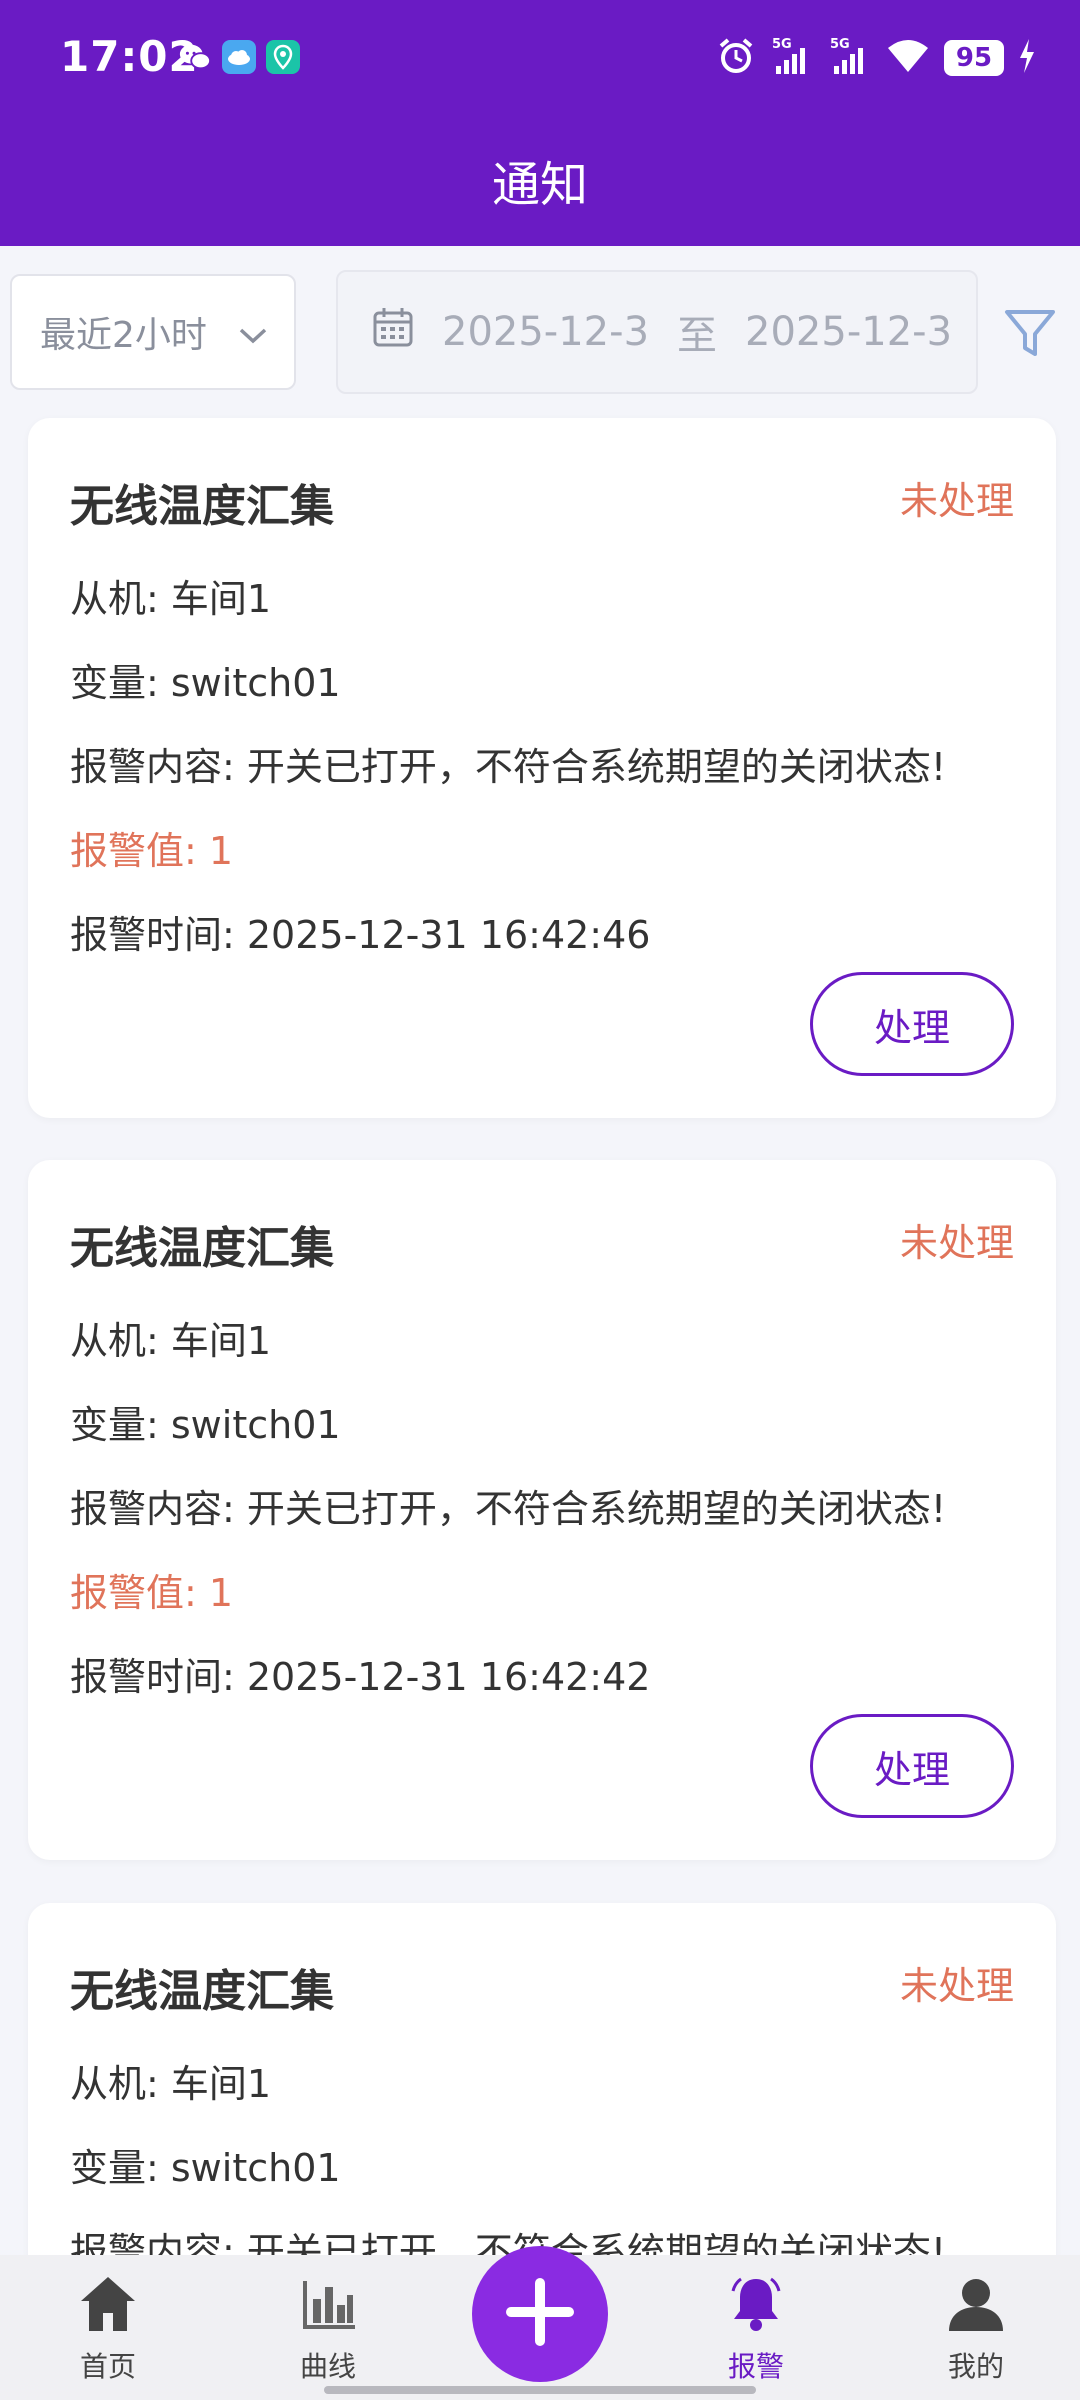 The height and width of the screenshot is (2400, 1080). What do you see at coordinates (123, 335) in the screenshot?
I see `time-range-value: 最近2小时` at bounding box center [123, 335].